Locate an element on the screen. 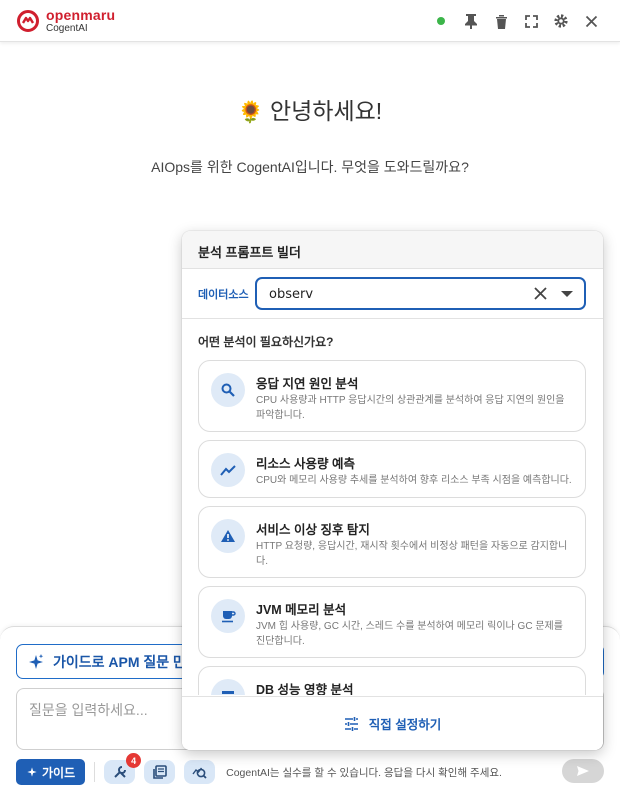  header-actions is located at coordinates (516, 21).